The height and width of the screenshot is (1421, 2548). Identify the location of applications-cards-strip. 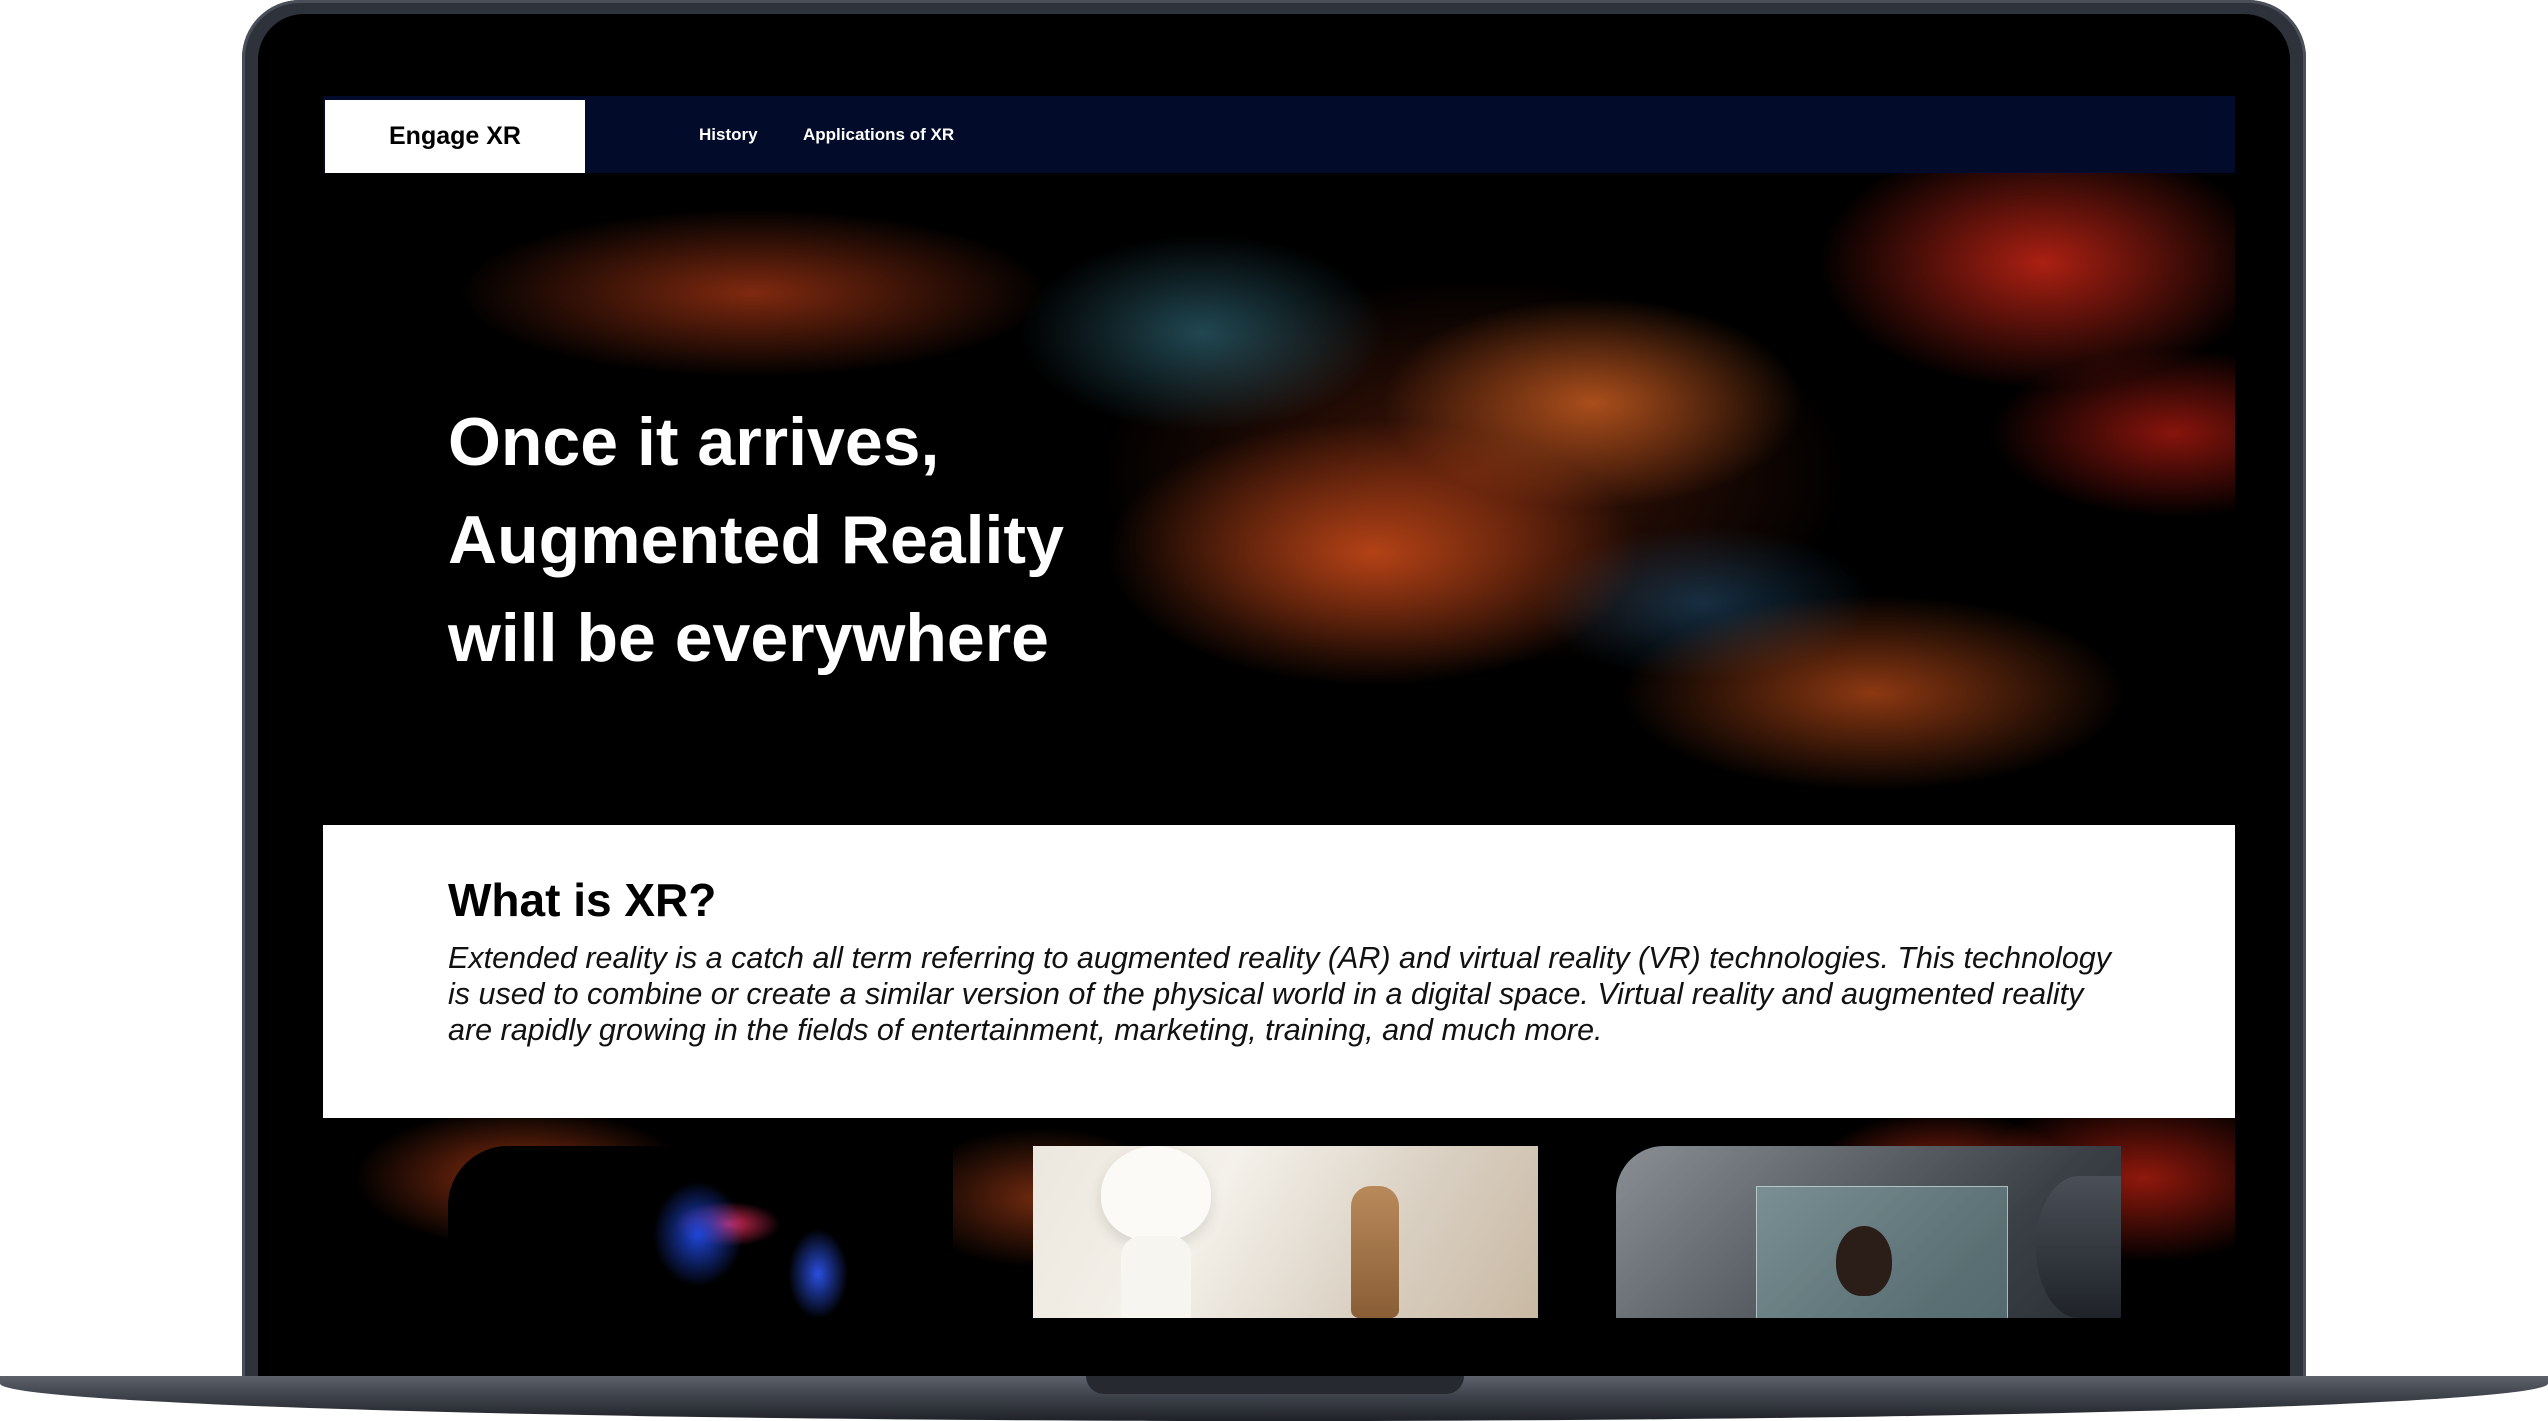
(1279, 1218).